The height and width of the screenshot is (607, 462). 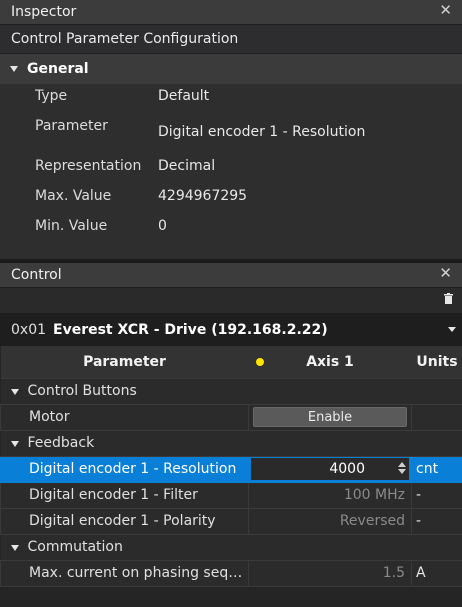 I want to click on property-label: Representation, so click(x=88, y=166).